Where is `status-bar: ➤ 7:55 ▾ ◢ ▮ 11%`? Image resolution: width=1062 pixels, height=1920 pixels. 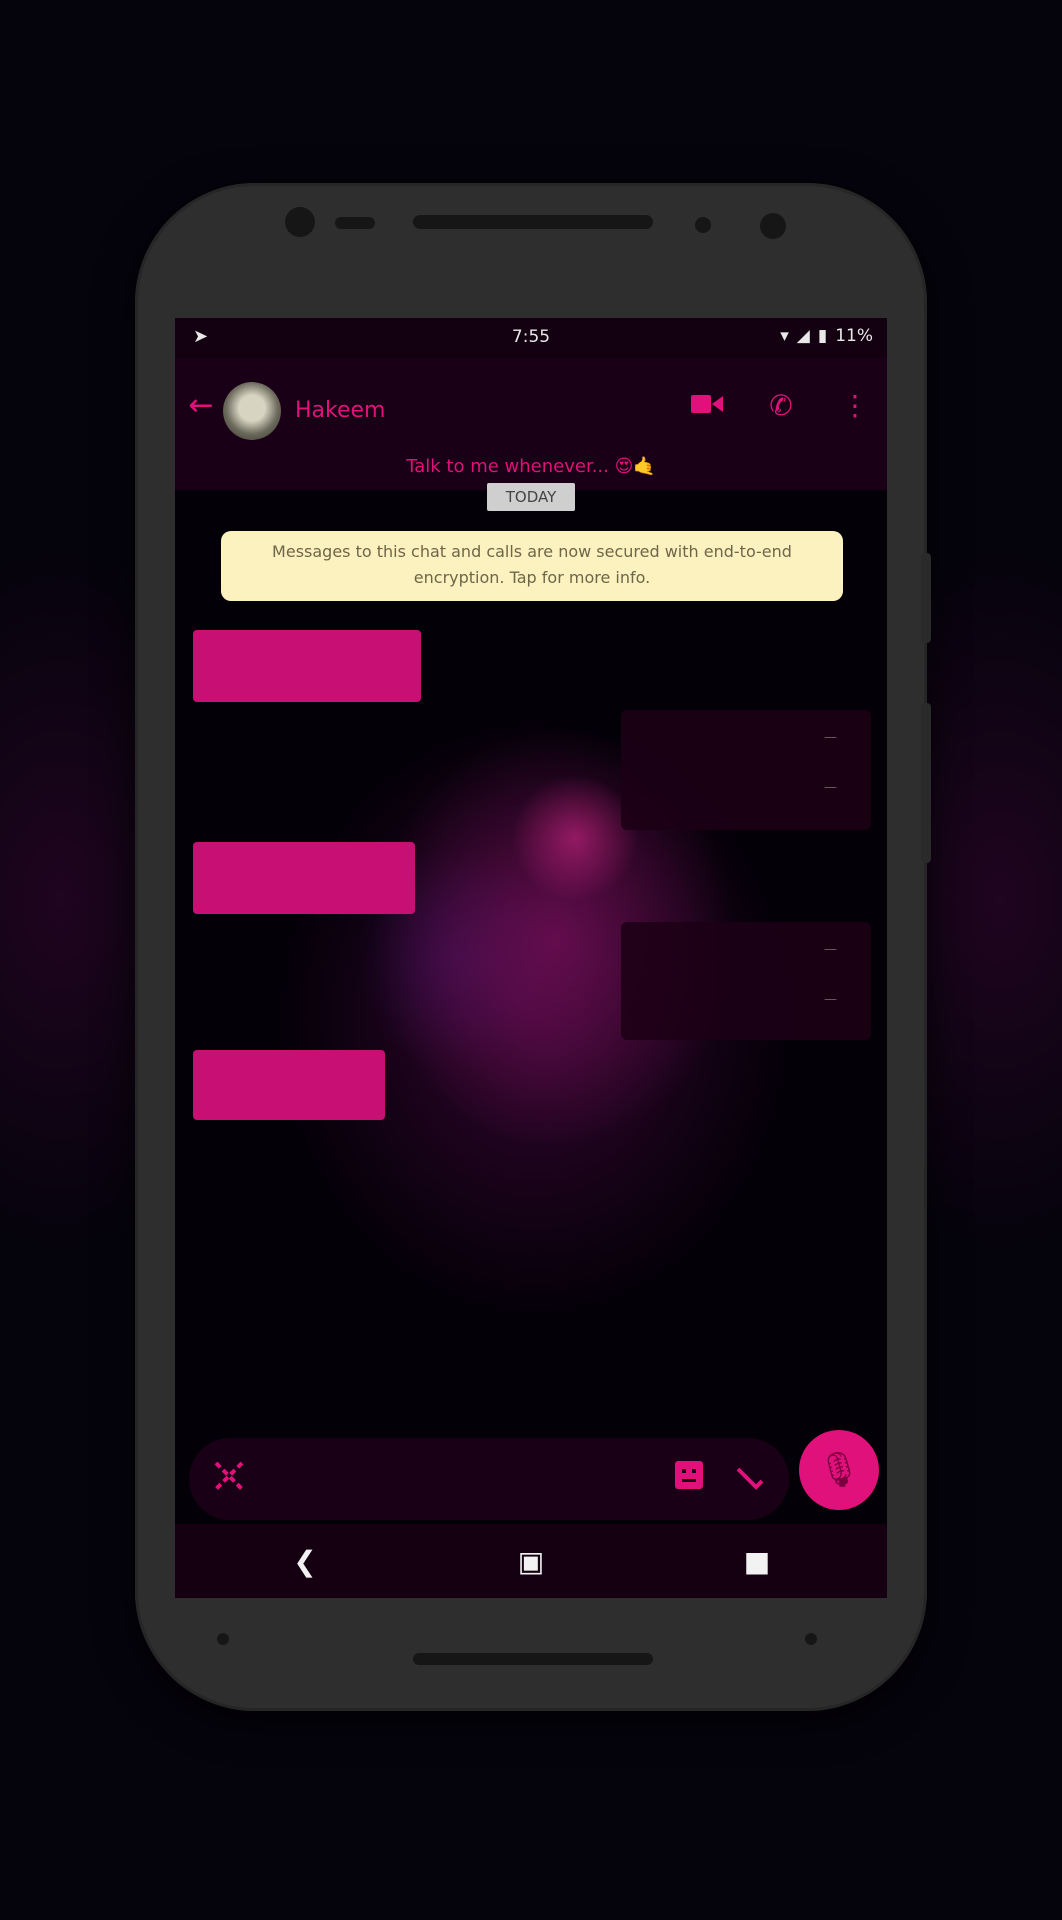
status-bar: ➤ 7:55 ▾ ◢ ▮ 11% is located at coordinates (531, 338).